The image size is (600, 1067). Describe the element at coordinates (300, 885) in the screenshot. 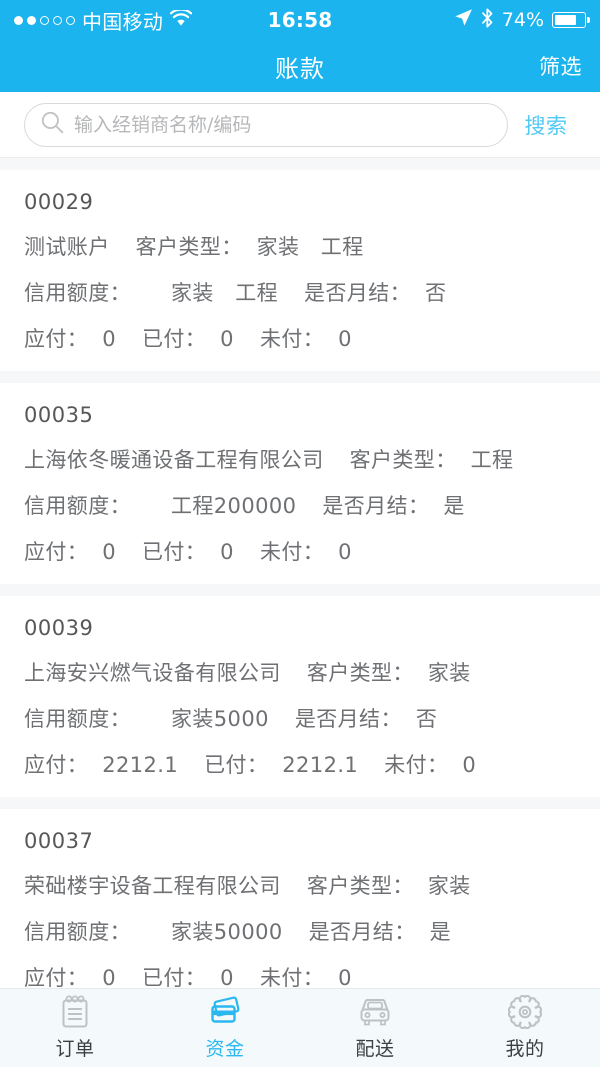

I see `account-name-row: 荣础楼宇设备工程有限公司 客户类型： 家装` at that location.